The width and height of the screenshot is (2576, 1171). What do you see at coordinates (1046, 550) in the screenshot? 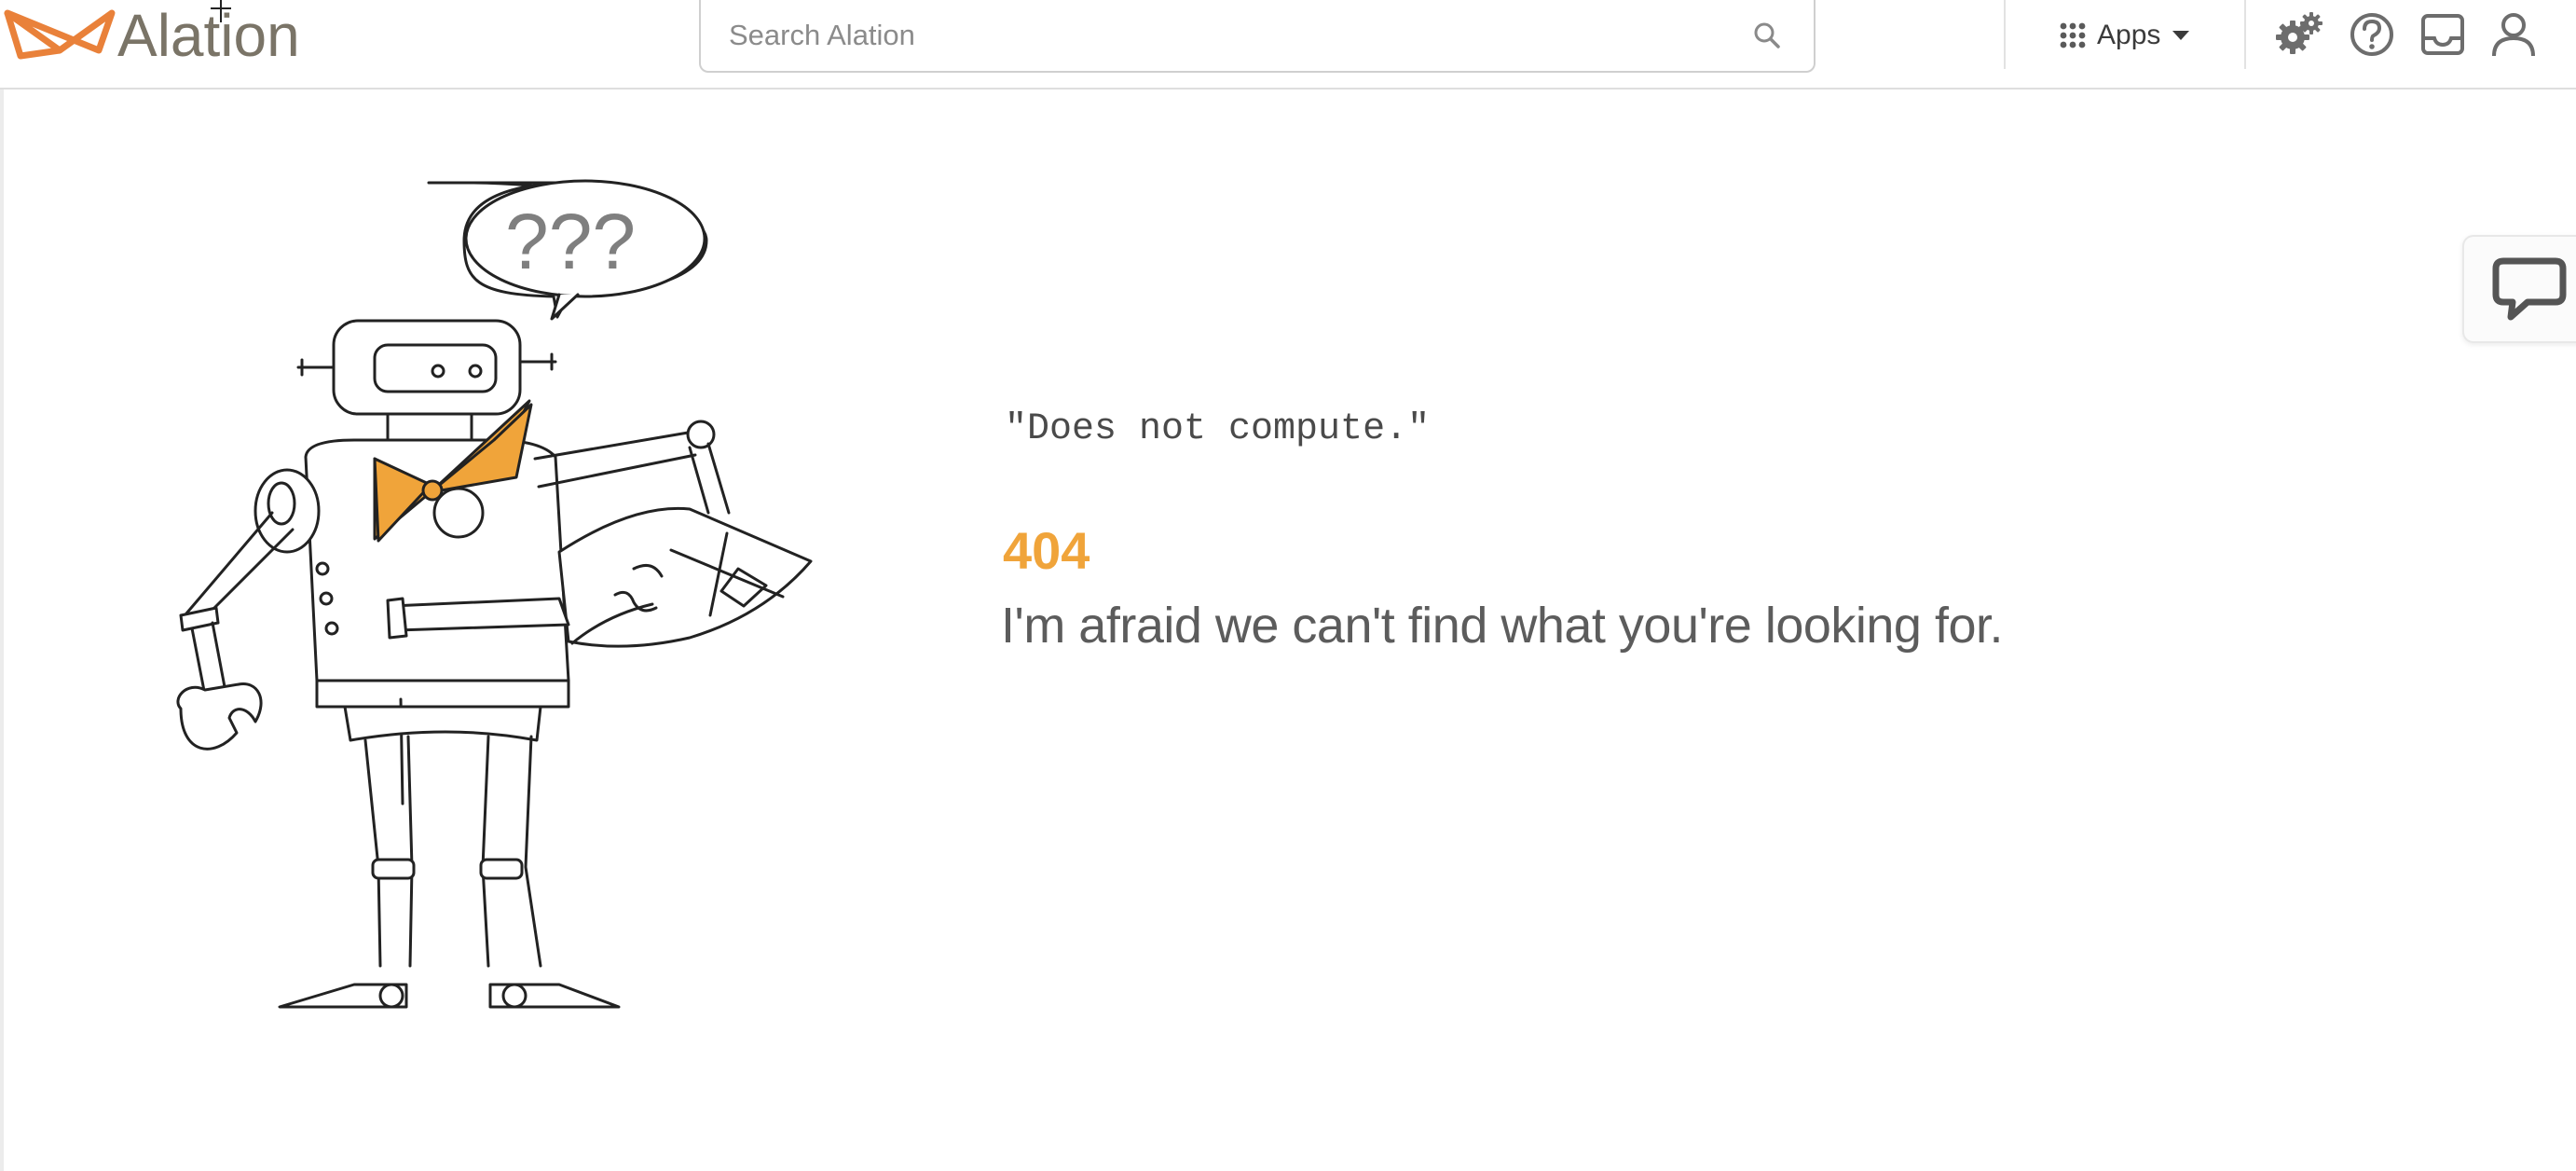
I see `error-code: 404` at bounding box center [1046, 550].